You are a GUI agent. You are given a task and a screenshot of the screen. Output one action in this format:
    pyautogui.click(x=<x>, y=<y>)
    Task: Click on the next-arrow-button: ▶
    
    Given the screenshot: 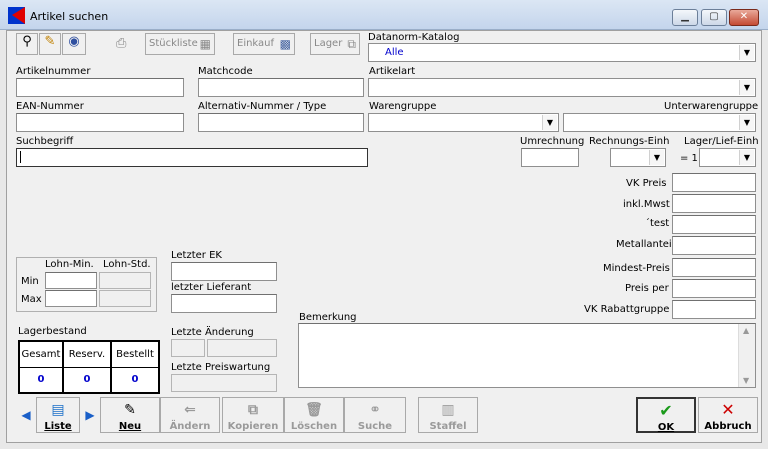 What is the action you would take?
    pyautogui.click(x=90, y=415)
    